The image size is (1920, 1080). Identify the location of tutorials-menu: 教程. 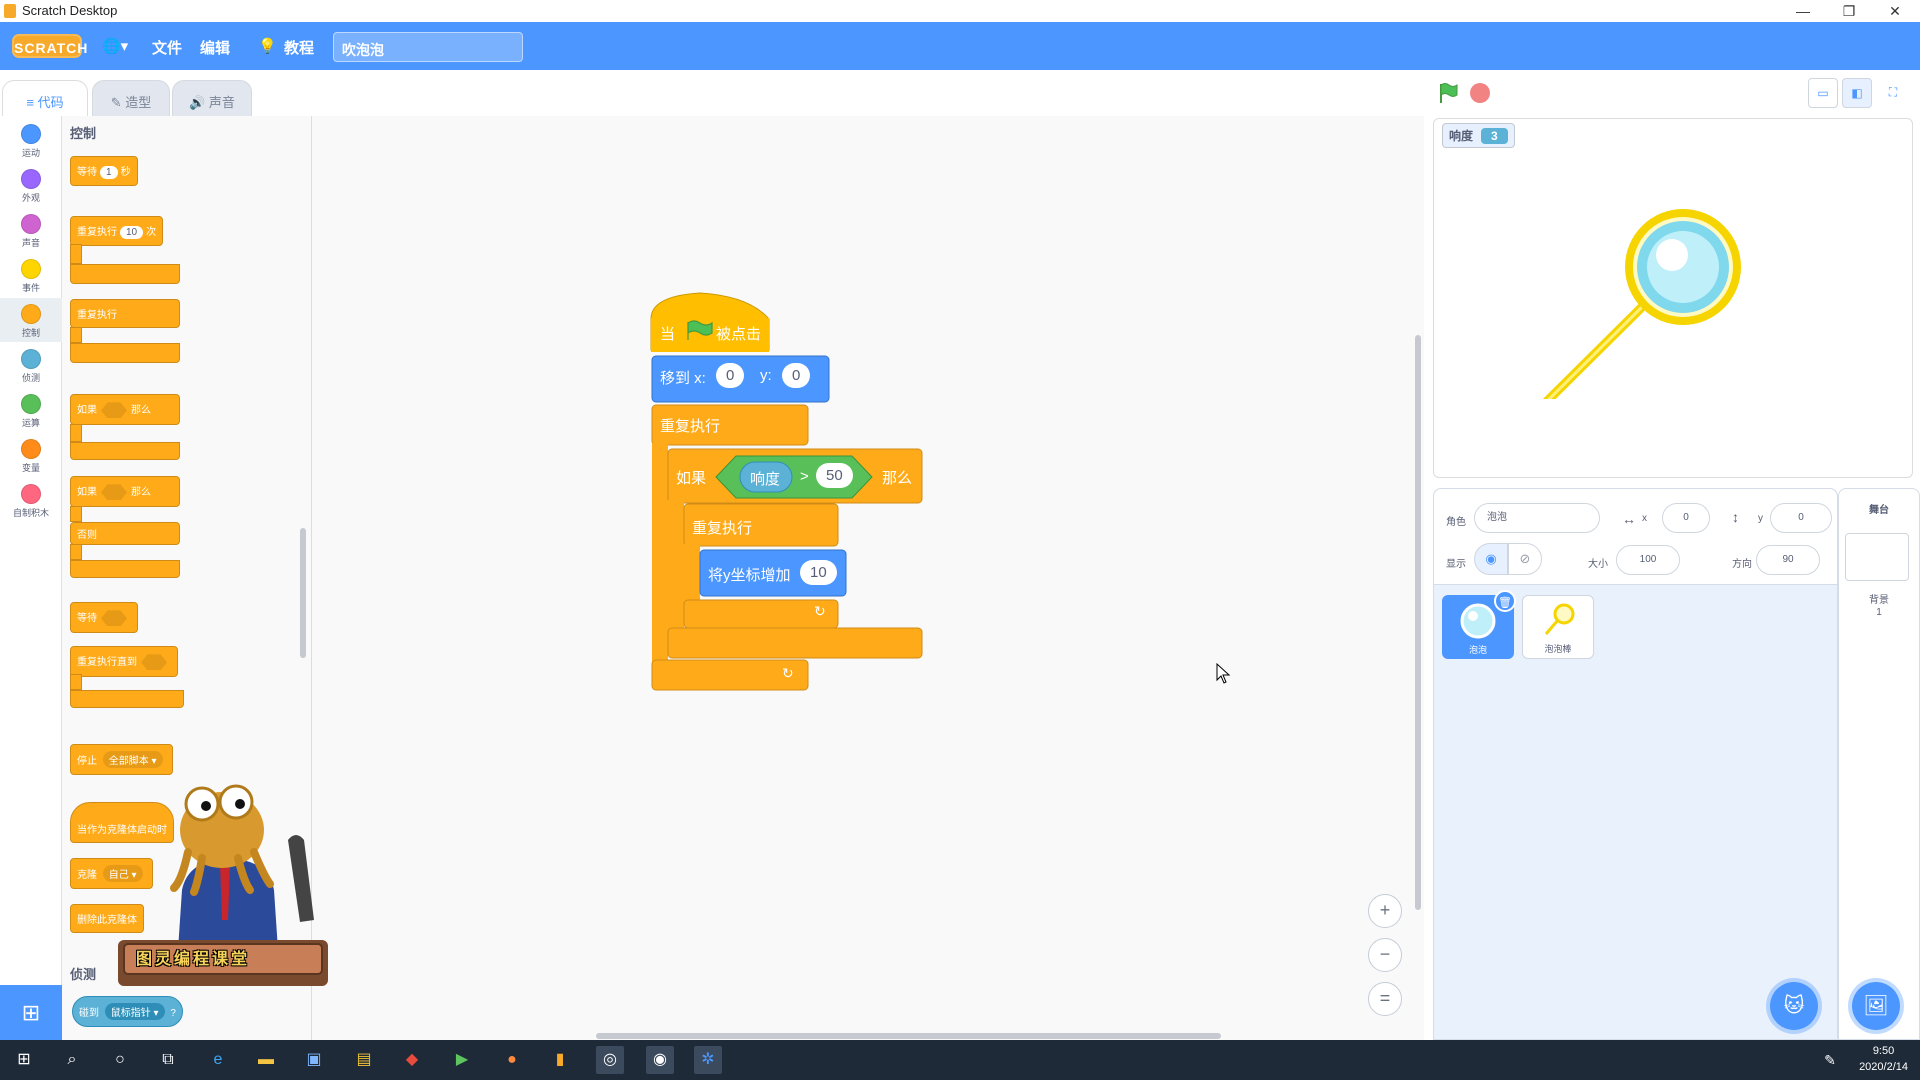
(299, 47).